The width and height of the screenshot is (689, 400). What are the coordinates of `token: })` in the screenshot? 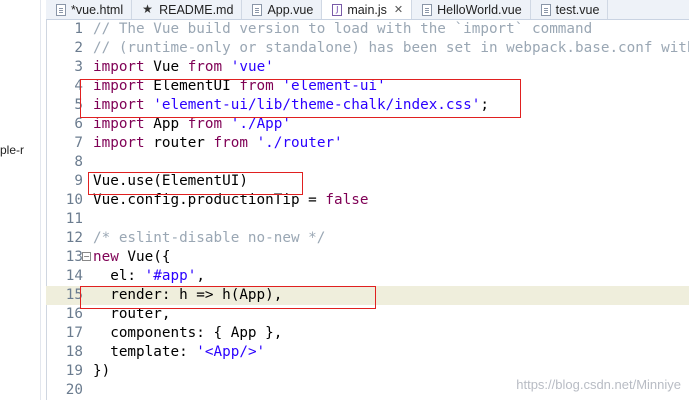 It's located at (102, 371).